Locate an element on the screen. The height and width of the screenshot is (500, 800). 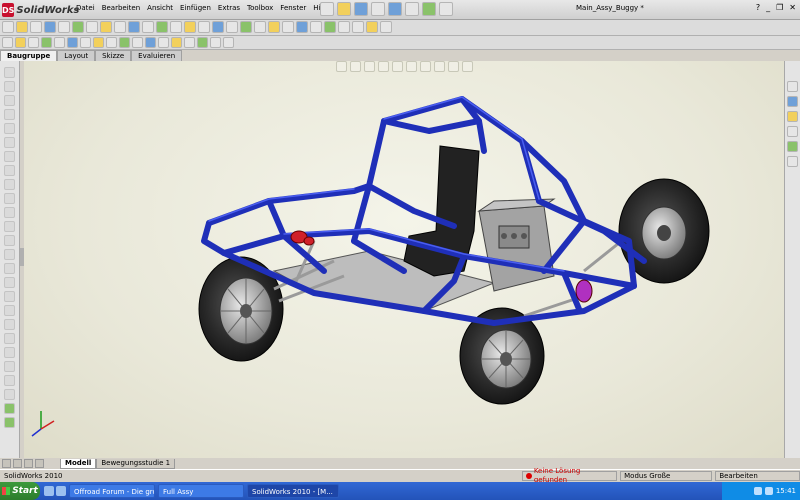
menu-edit: Bearbeiten is located at coordinates (121, 8).